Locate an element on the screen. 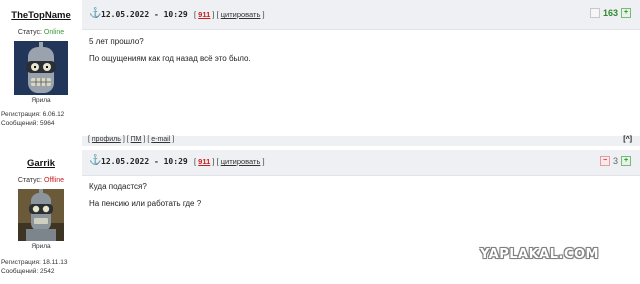 The image size is (640, 284). rating-block: − 3 + is located at coordinates (615, 161).